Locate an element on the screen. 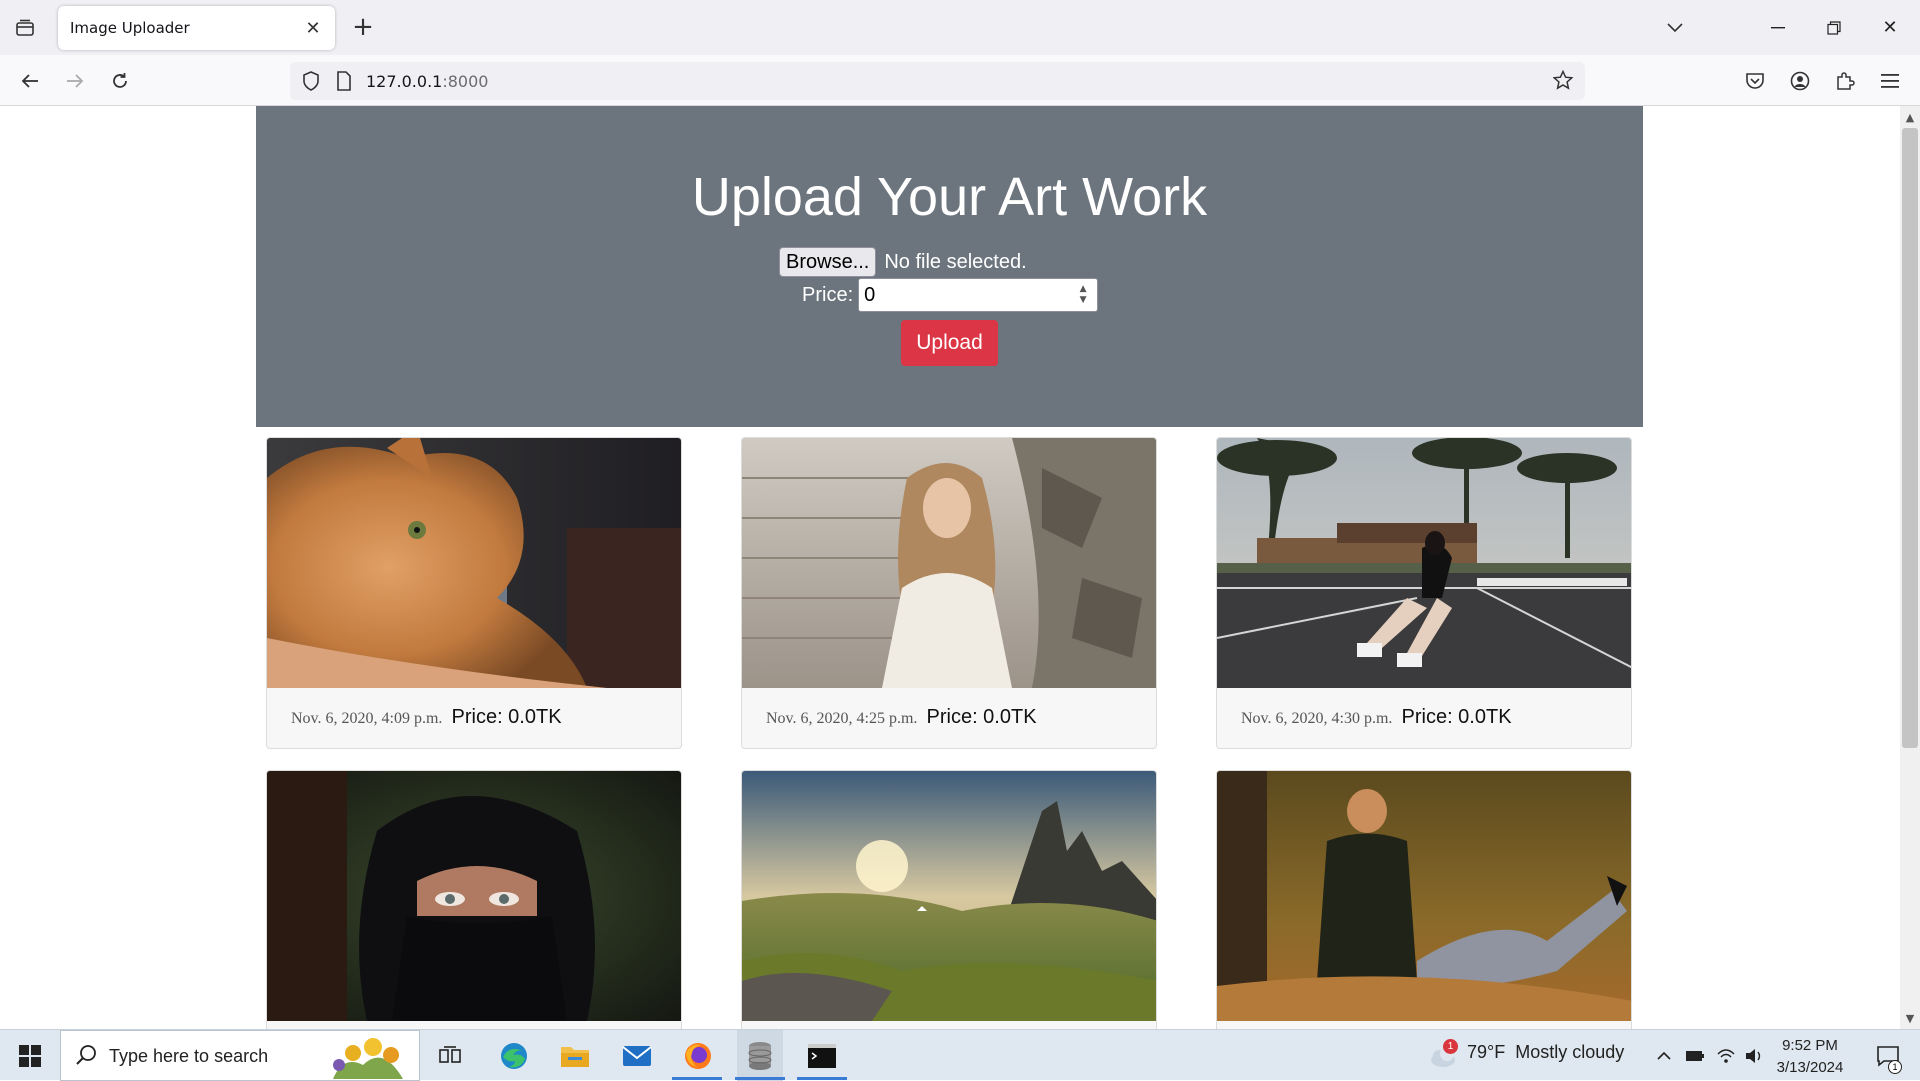 This screenshot has height=1081, width=1920. art-card: Nov. 6, 2020, 4:09 p.m. Price: 0.0TK is located at coordinates (474, 593).